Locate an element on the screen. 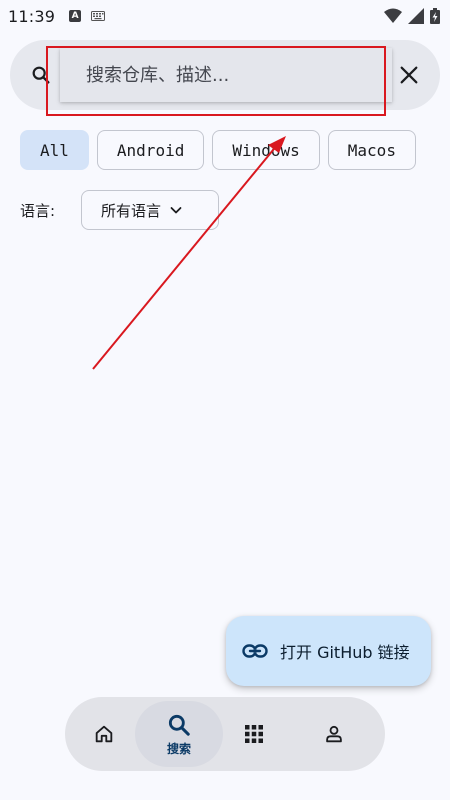 The width and height of the screenshot is (450, 800). open-github-link-button: 打开 GitHub 链接 is located at coordinates (328, 651).